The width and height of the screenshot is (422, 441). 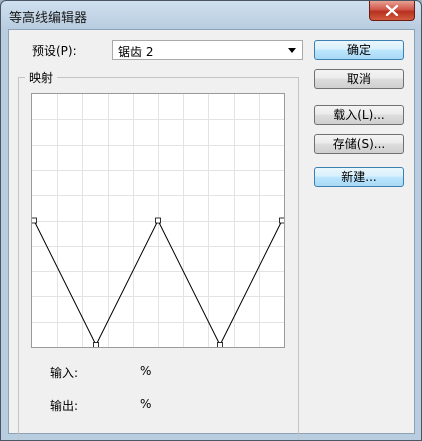 What do you see at coordinates (359, 79) in the screenshot?
I see `cancel-button: 取消` at bounding box center [359, 79].